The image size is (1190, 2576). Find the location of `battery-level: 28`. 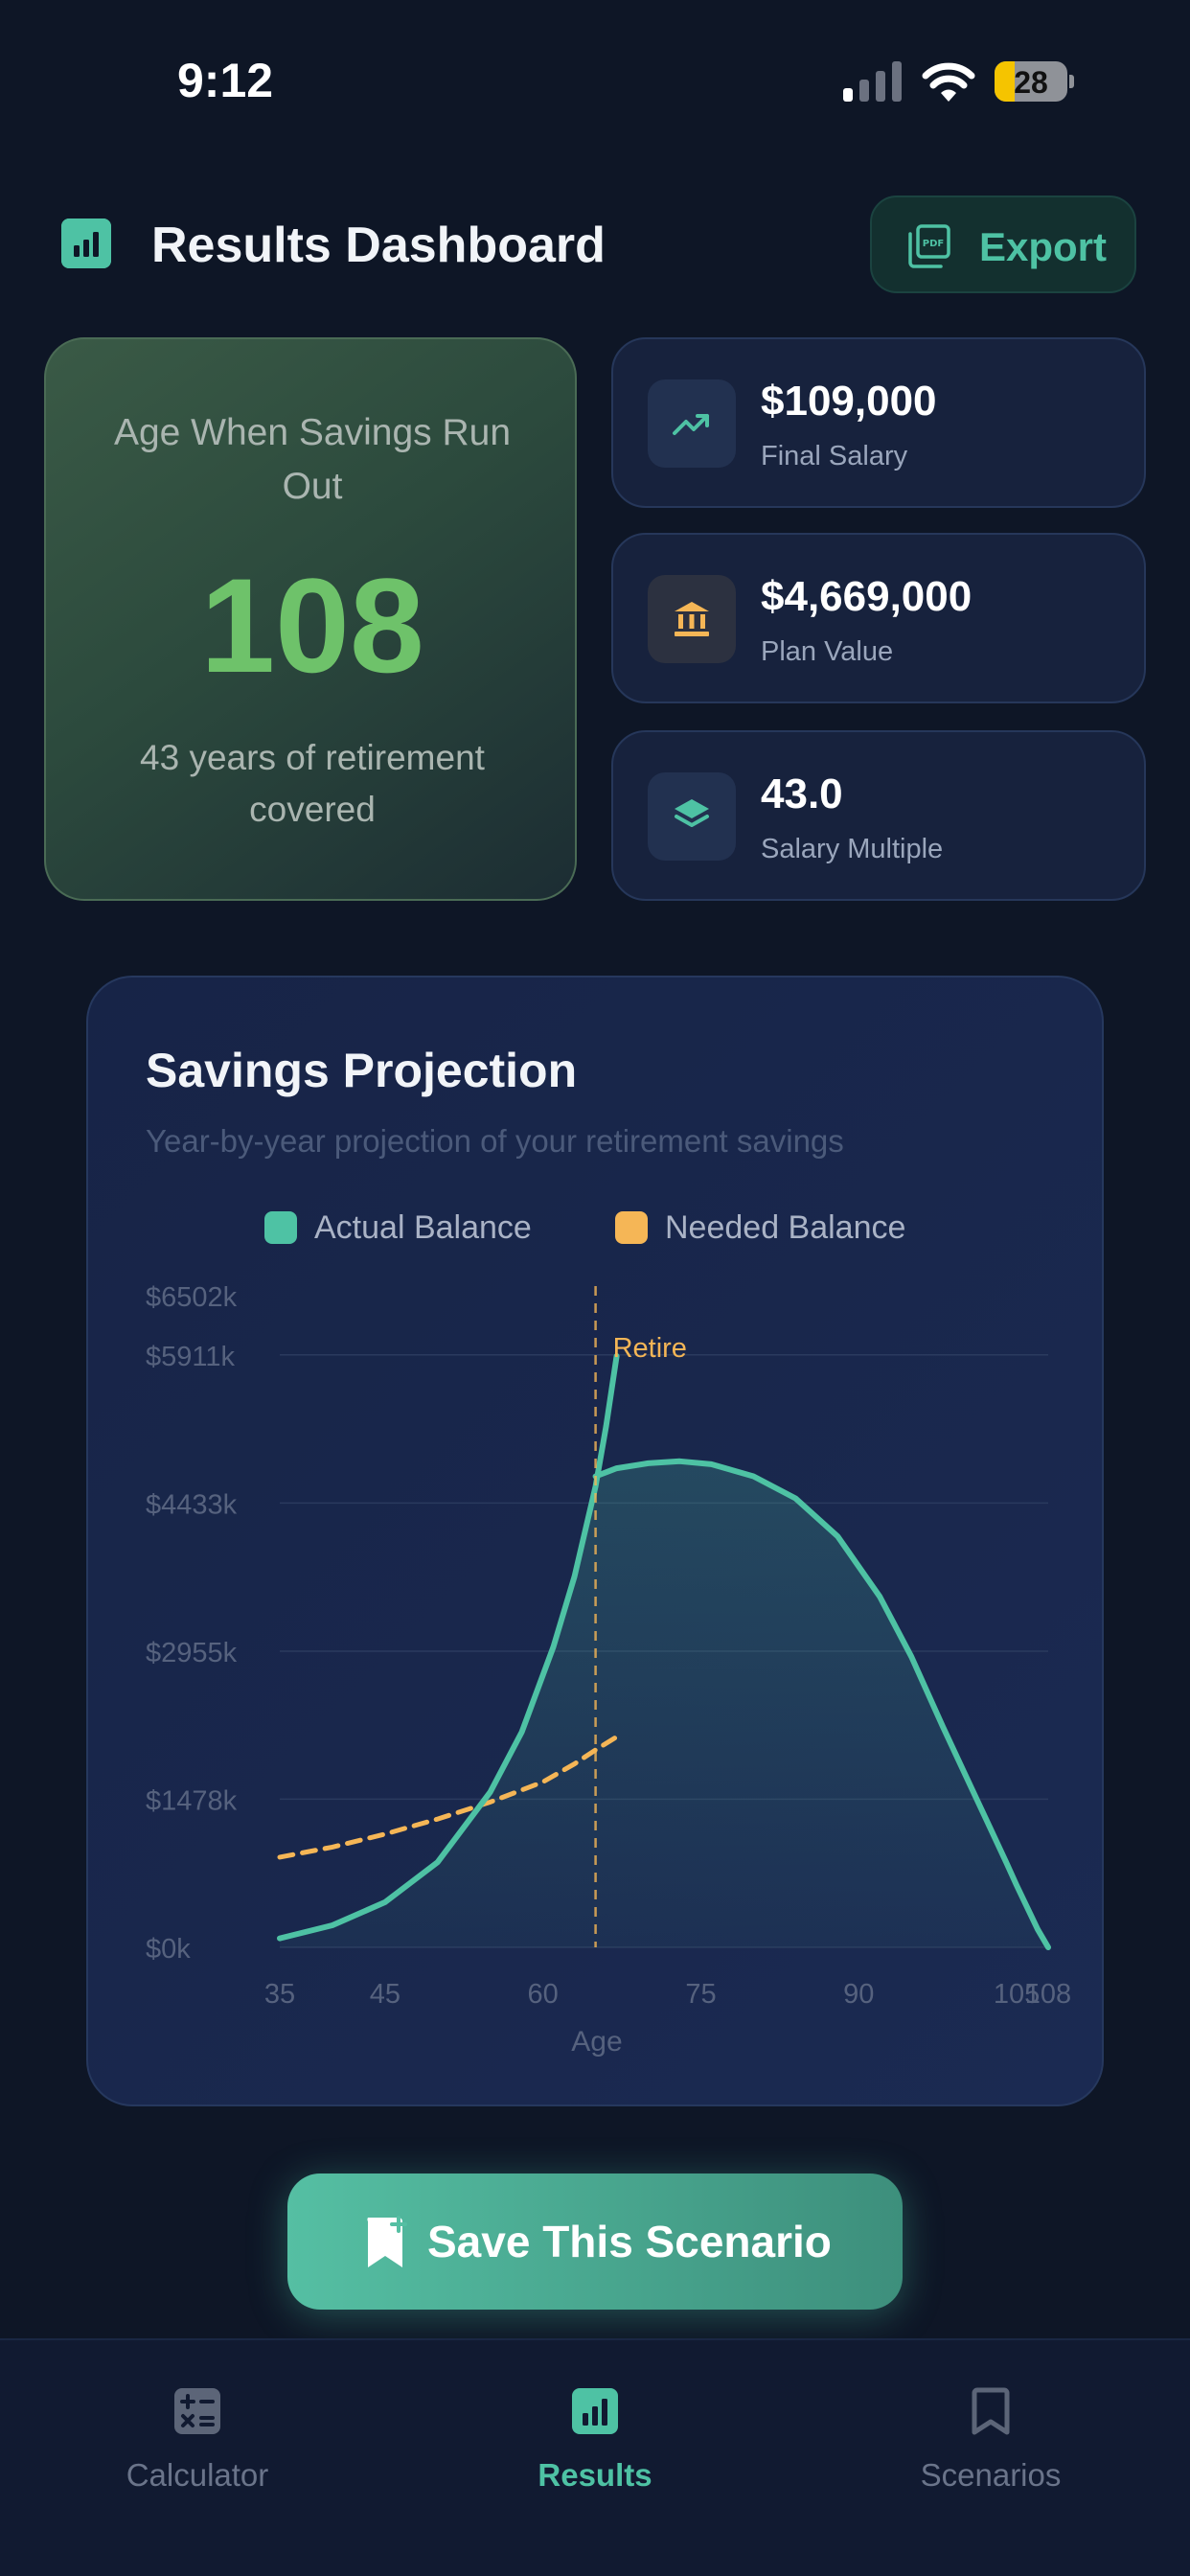

battery-level: 28 is located at coordinates (1031, 82).